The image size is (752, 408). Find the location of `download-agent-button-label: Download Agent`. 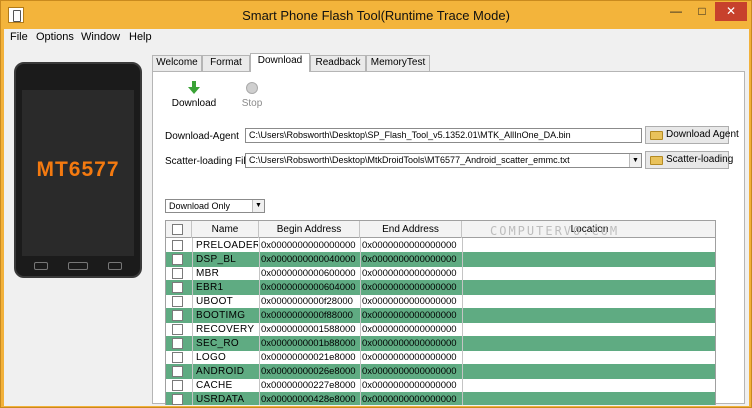

download-agent-button-label: Download Agent is located at coordinates (702, 134).